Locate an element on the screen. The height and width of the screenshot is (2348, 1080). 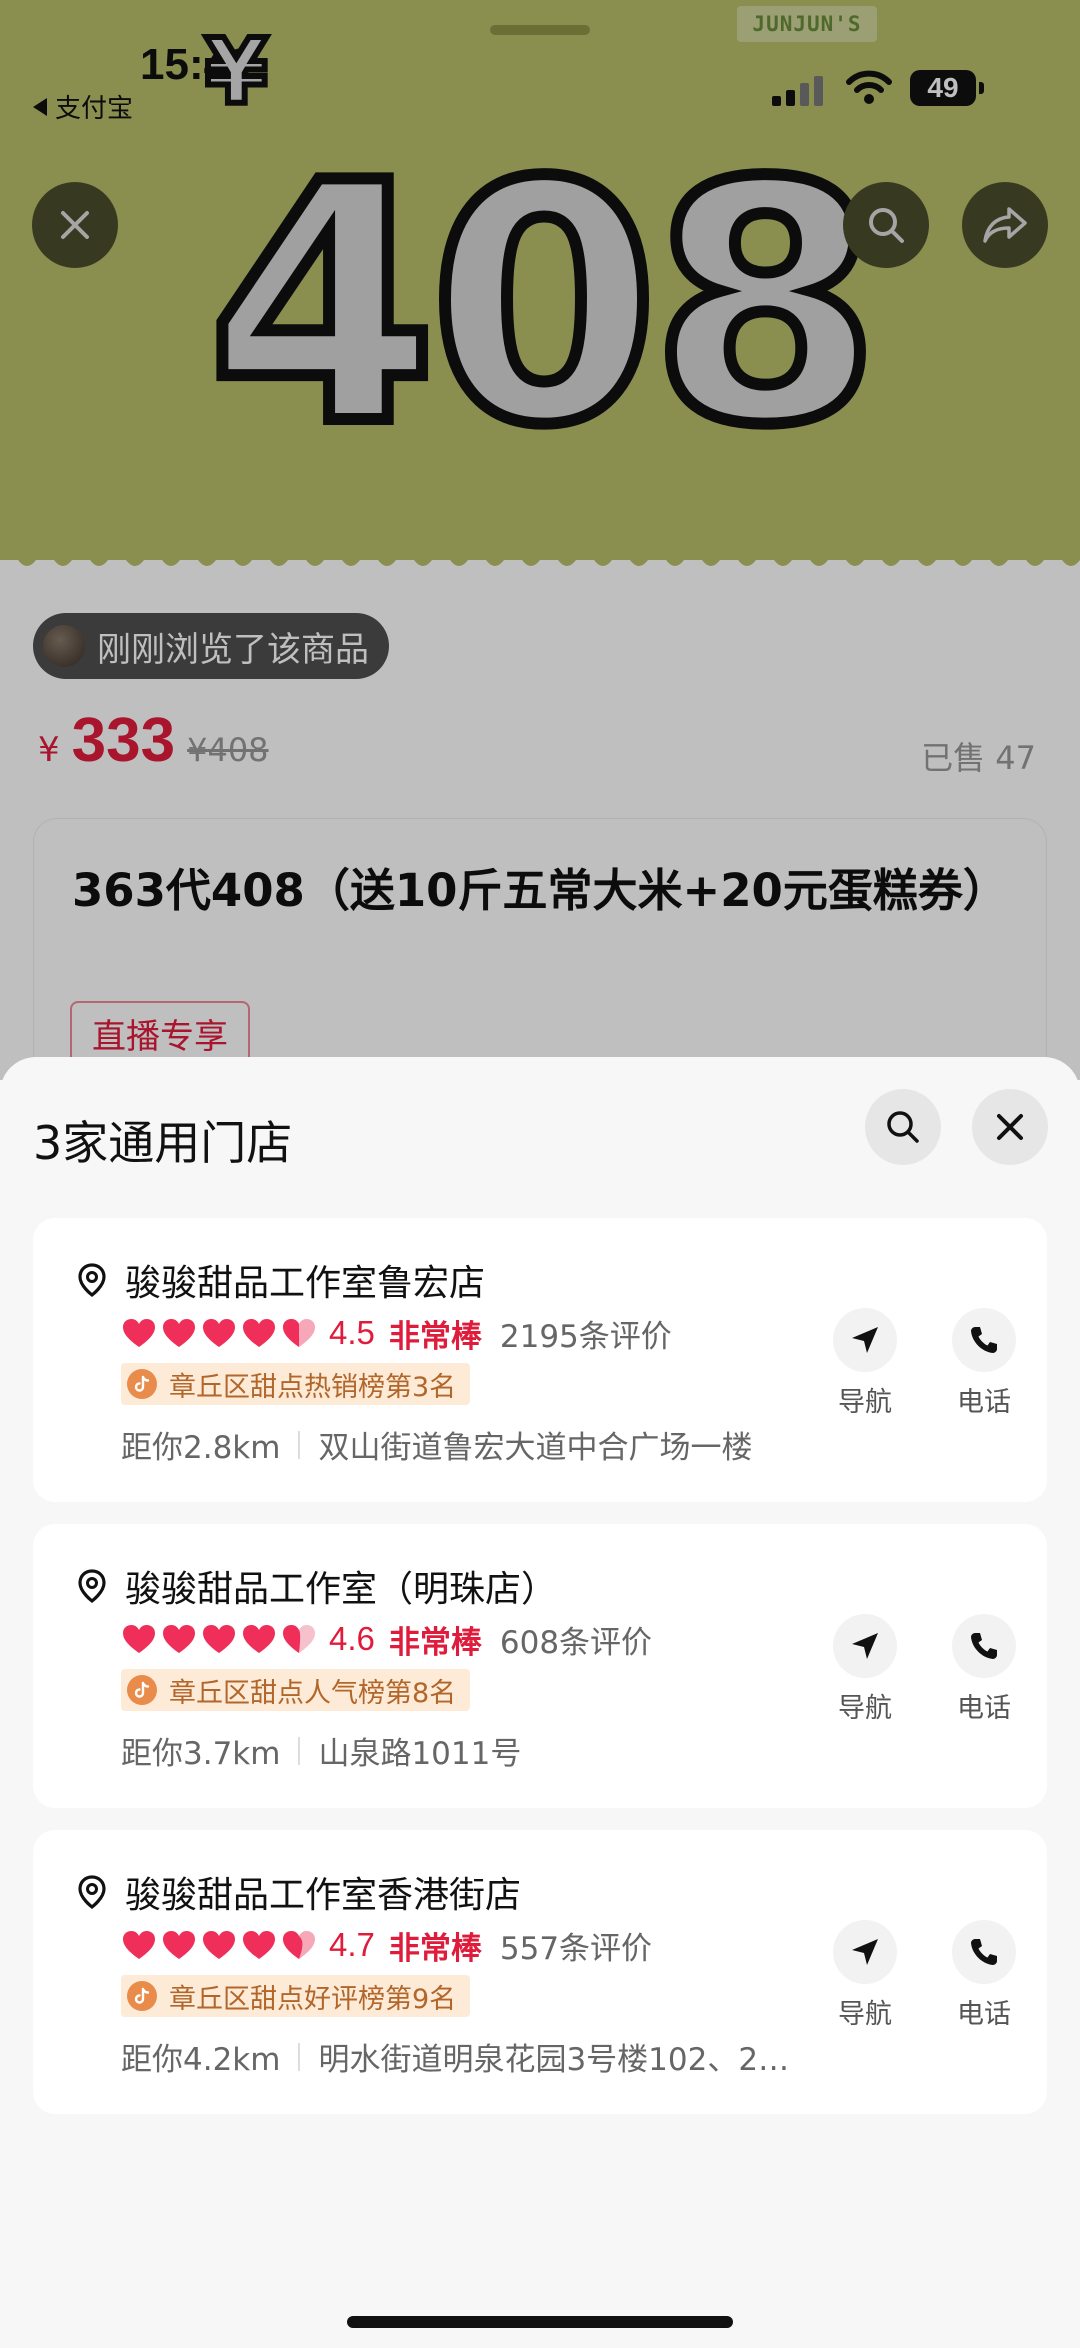
close-icon is located at coordinates (1010, 1127).